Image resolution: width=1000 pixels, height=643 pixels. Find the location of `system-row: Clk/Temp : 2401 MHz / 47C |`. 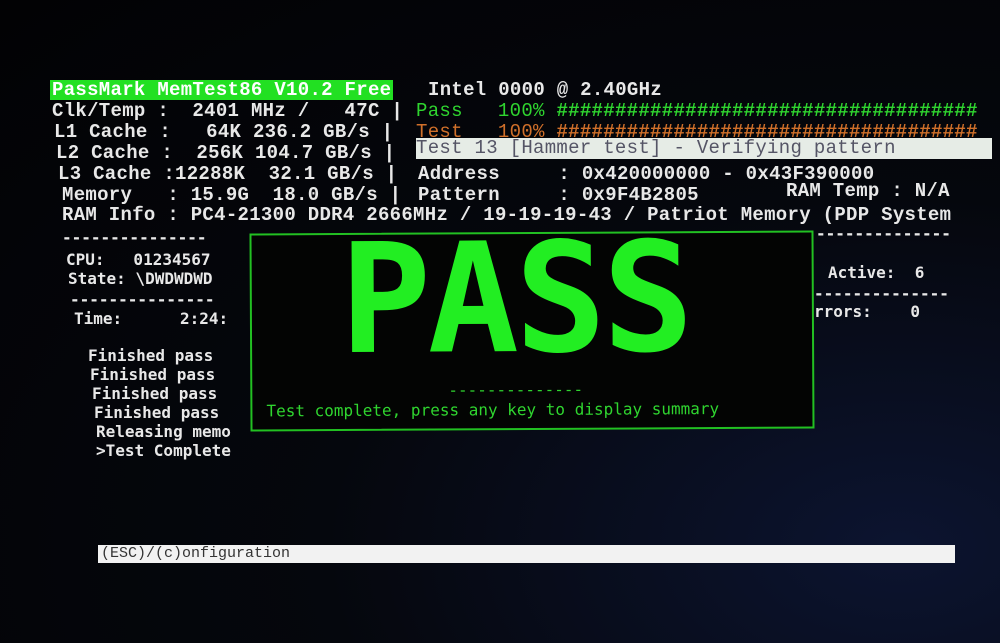

system-row: Clk/Temp : 2401 MHz / 47C | is located at coordinates (228, 111).